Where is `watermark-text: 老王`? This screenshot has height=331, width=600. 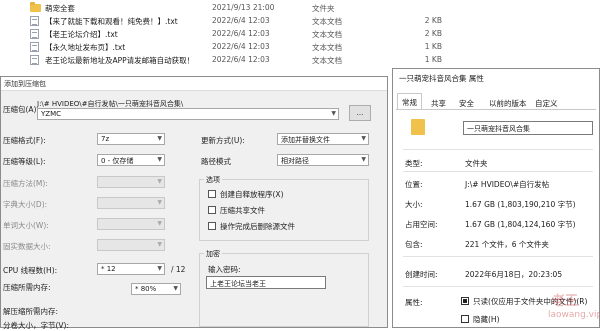 watermark-text: 老王 is located at coordinates (565, 301).